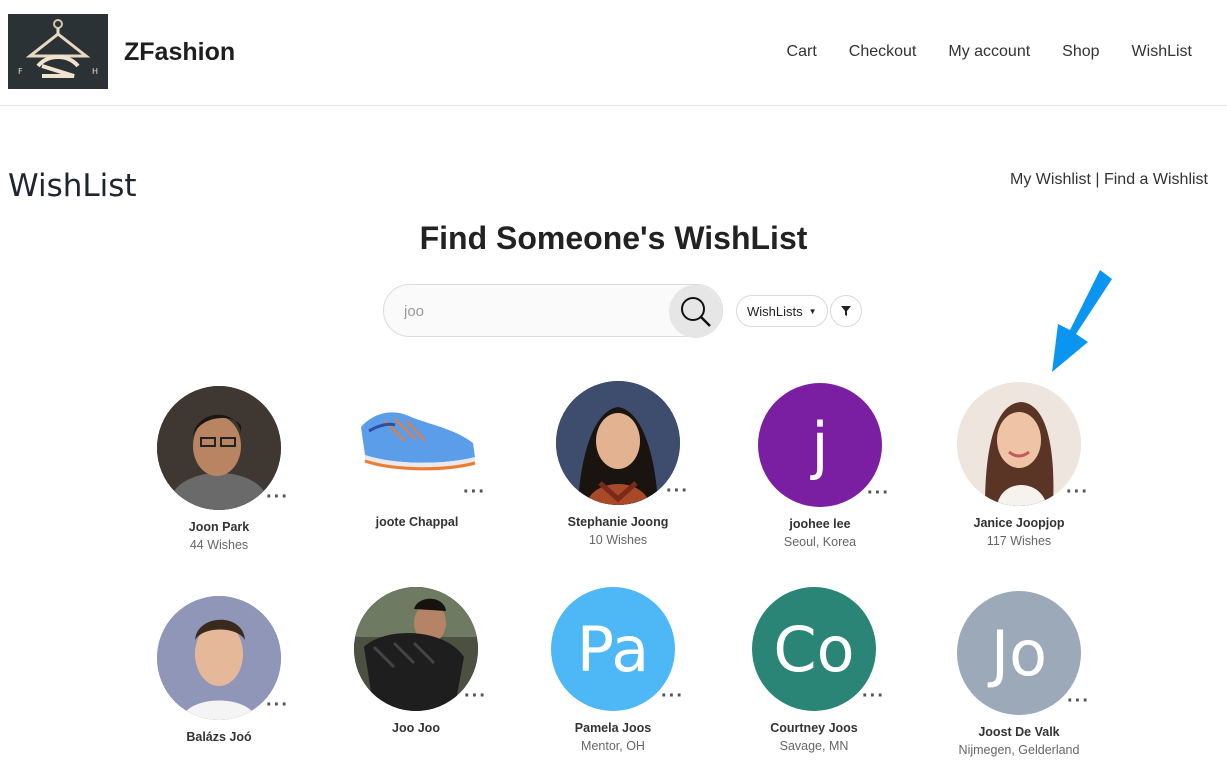  I want to click on svg-text: H, so click(95, 71).